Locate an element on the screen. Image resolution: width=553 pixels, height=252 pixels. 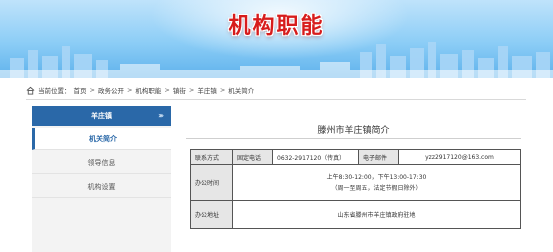
banner-title: 机构职能 is located at coordinates (276, 26).